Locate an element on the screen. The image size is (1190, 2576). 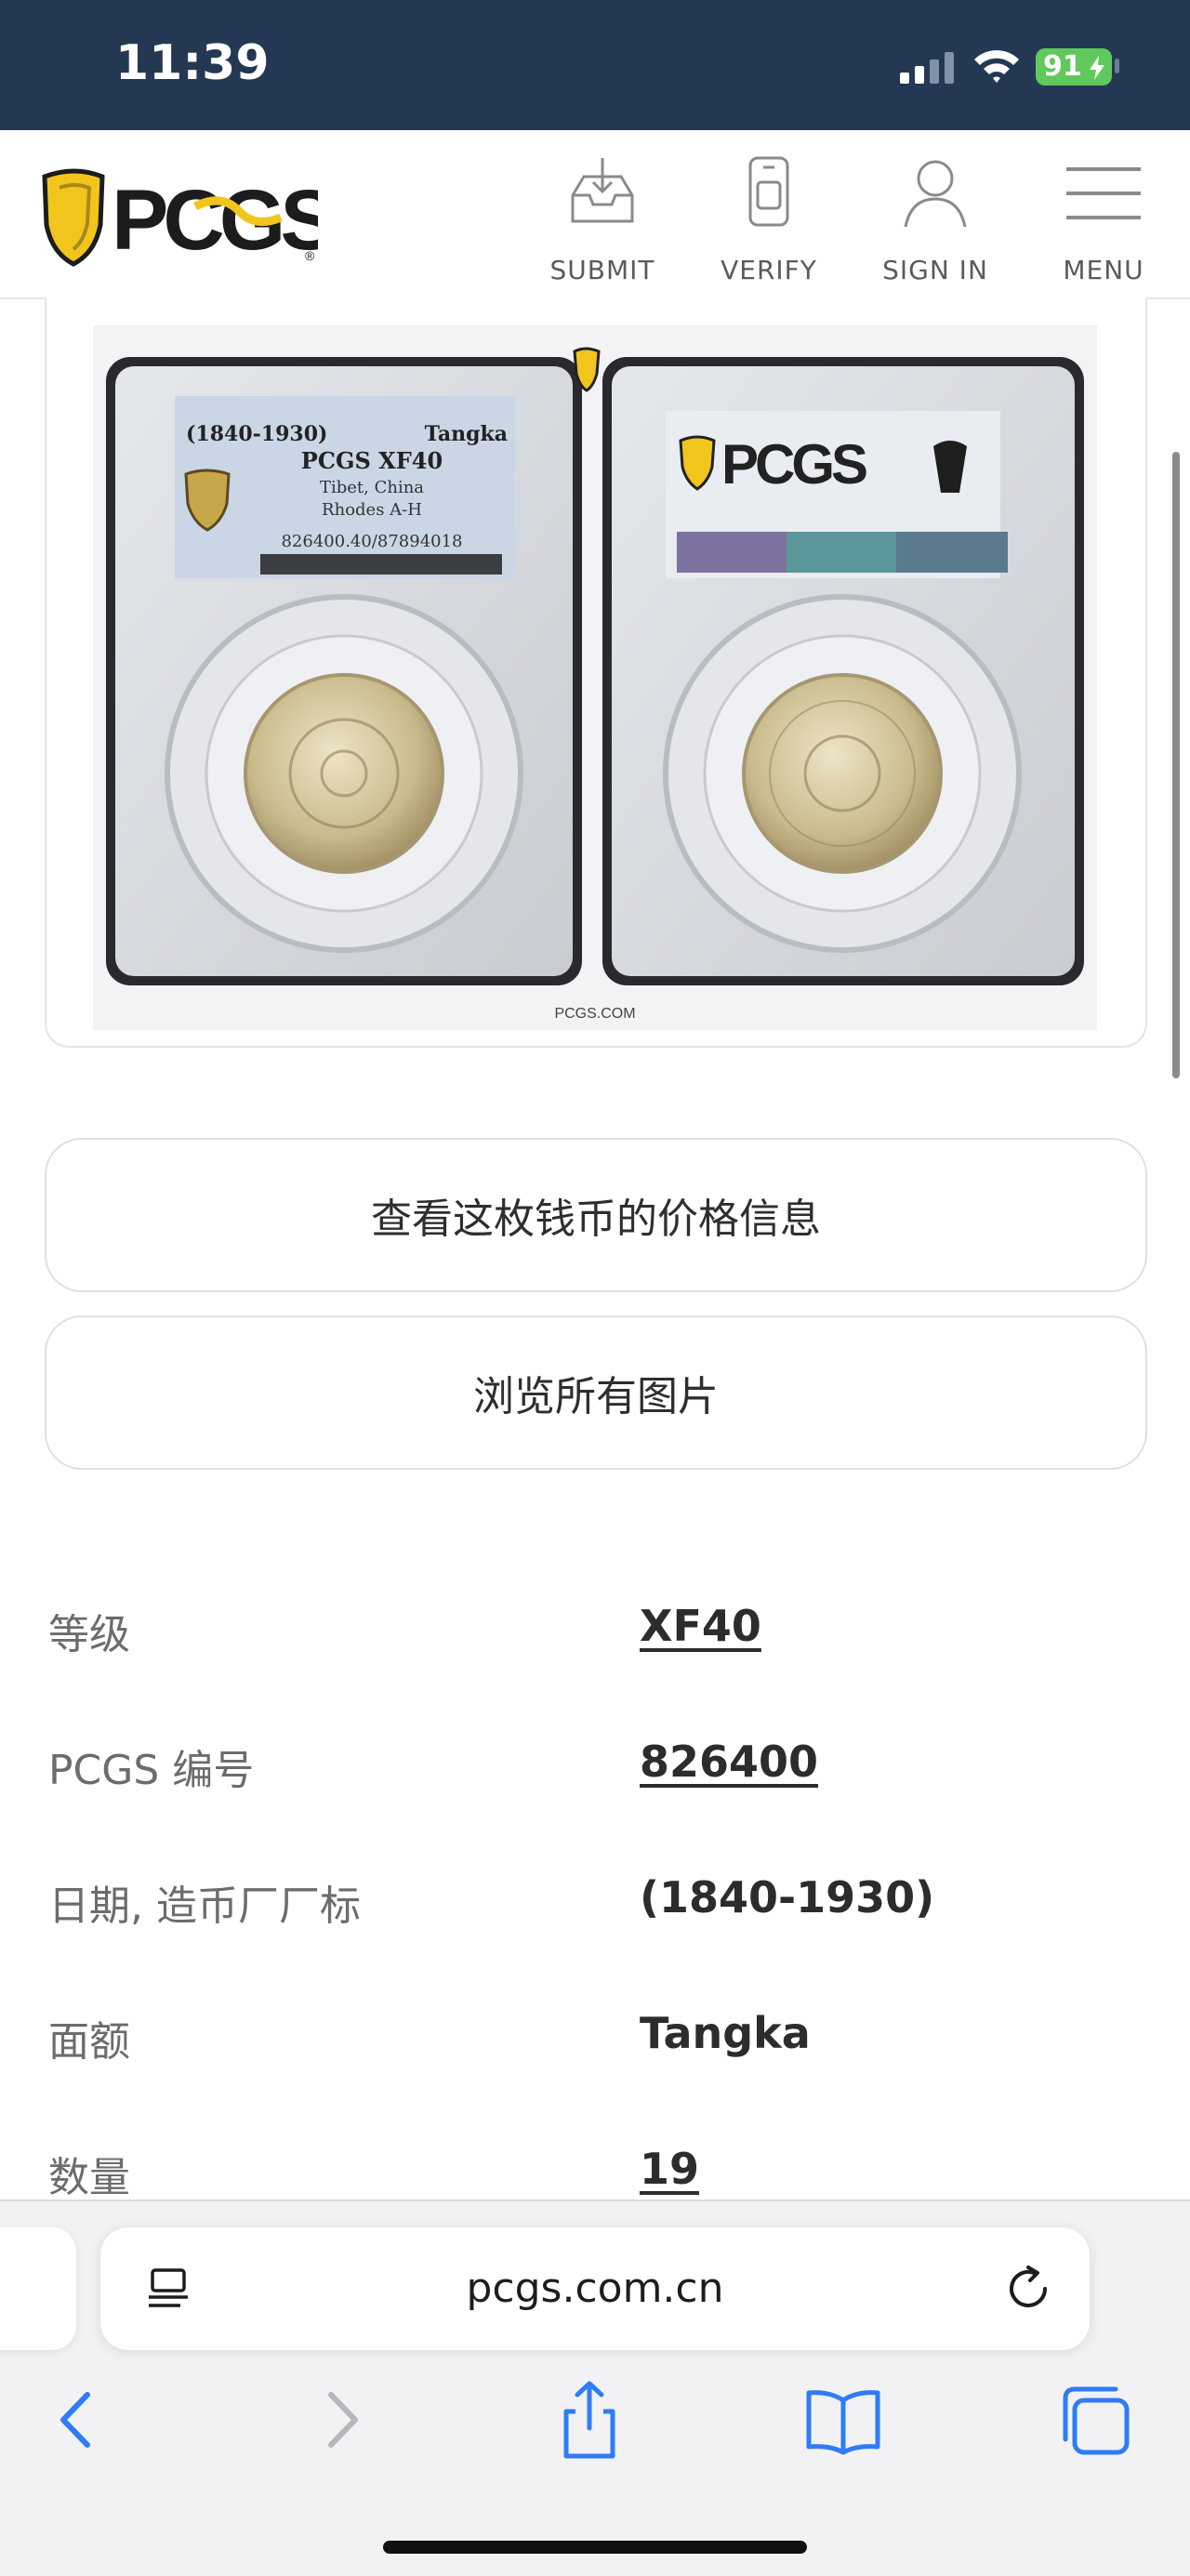
detail-label-pcgs-number: PCGS 编号 is located at coordinates (151, 1770).